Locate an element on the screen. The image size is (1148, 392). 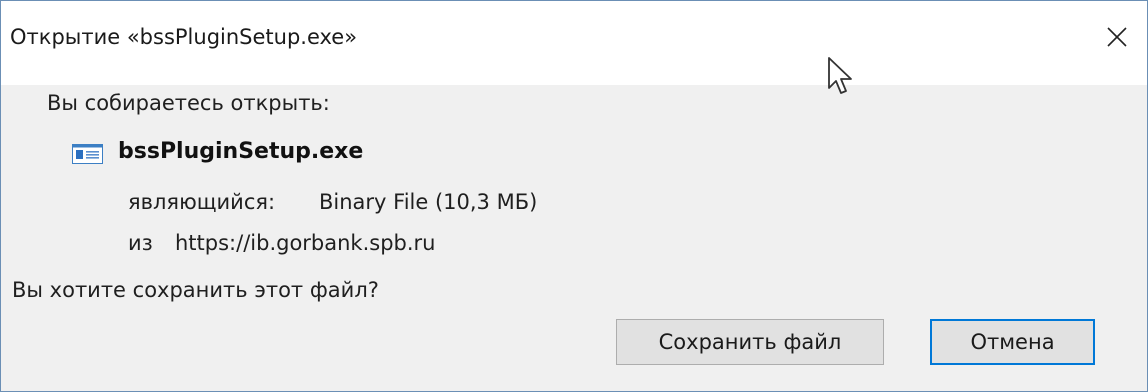
executable-file-icon is located at coordinates (87, 154).